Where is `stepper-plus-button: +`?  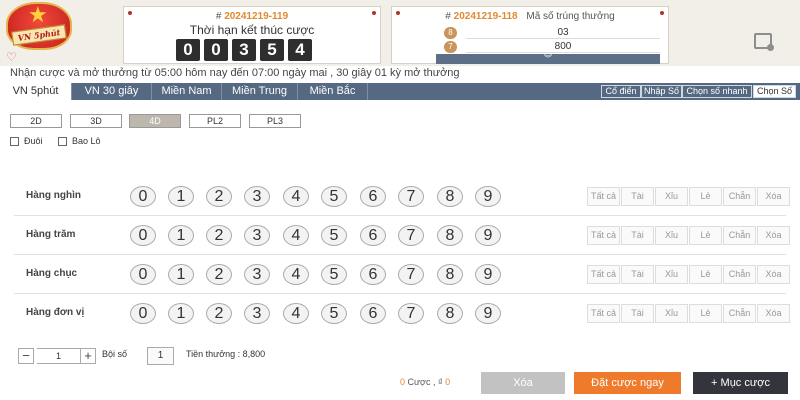
stepper-plus-button: + is located at coordinates (88, 356).